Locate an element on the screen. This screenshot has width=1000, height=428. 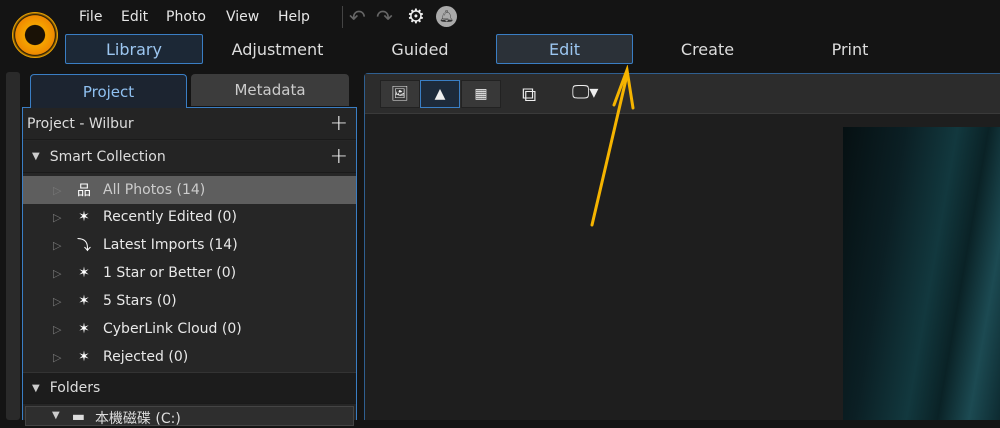
item-label: Rejected (0) is located at coordinates (146, 357).